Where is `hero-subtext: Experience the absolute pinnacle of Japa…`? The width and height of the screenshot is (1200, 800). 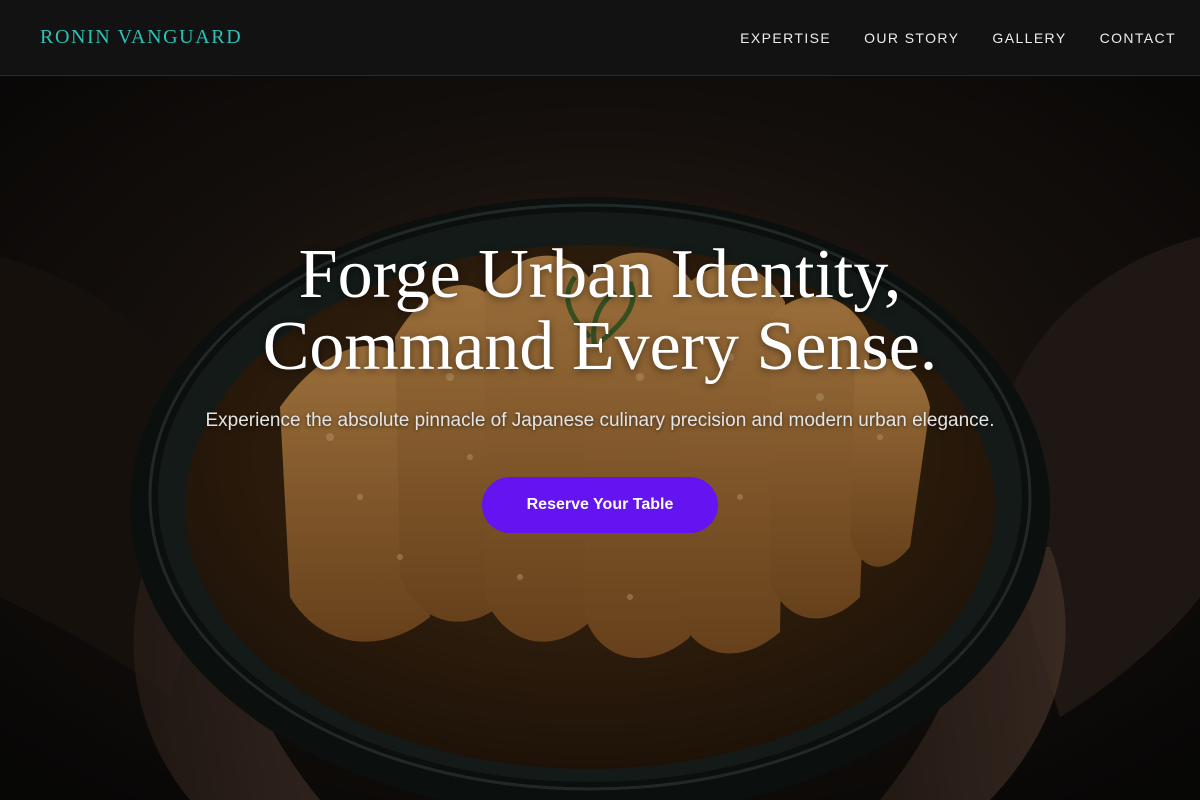
hero-subtext: Experience the absolute pinnacle of Japa… is located at coordinates (600, 420).